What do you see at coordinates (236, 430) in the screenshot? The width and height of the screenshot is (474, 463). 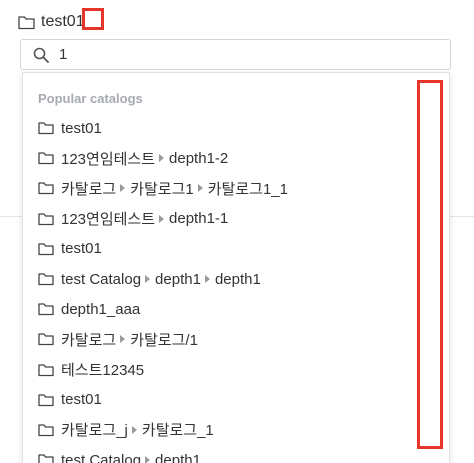 I see `catalog-list-item: 카탈로그_j 카탈로그_1` at bounding box center [236, 430].